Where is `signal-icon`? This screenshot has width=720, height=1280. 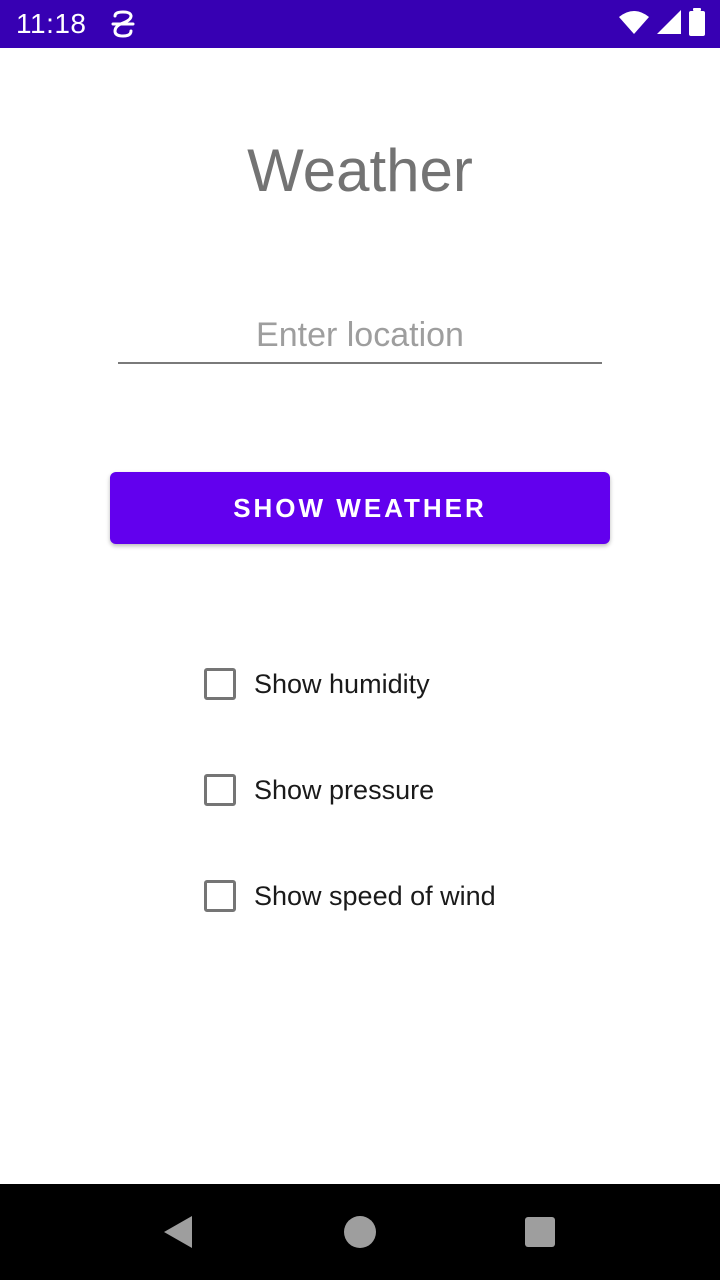
signal-icon is located at coordinates (669, 24).